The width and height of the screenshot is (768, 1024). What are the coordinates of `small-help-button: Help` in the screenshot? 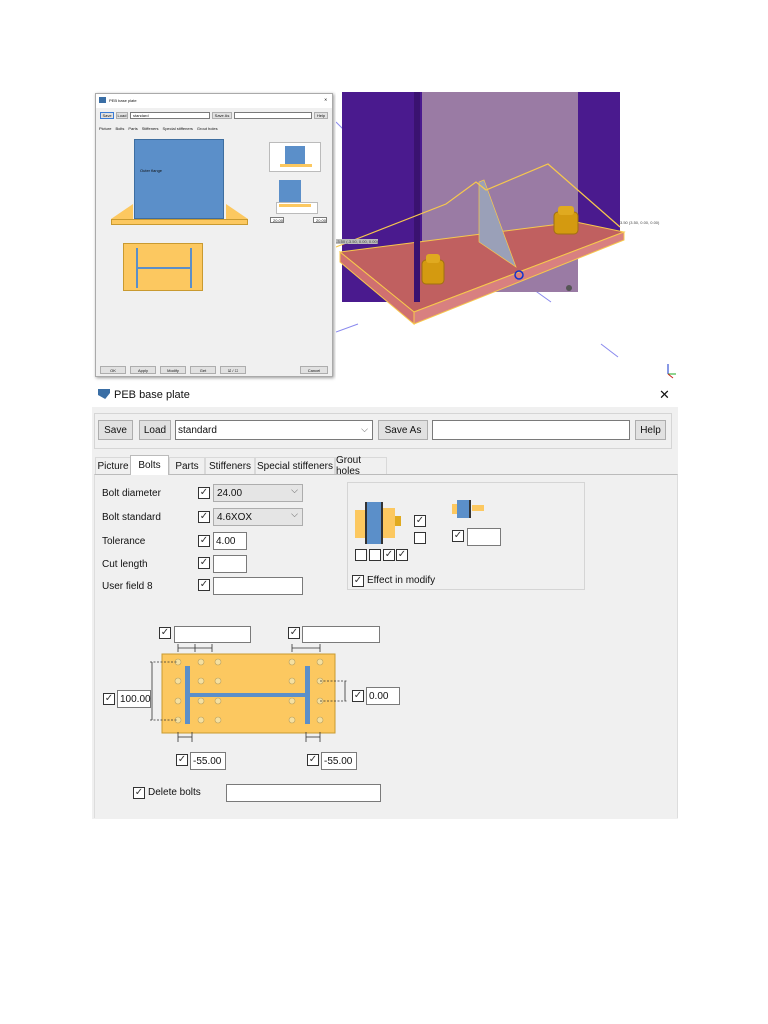 It's located at (321, 115).